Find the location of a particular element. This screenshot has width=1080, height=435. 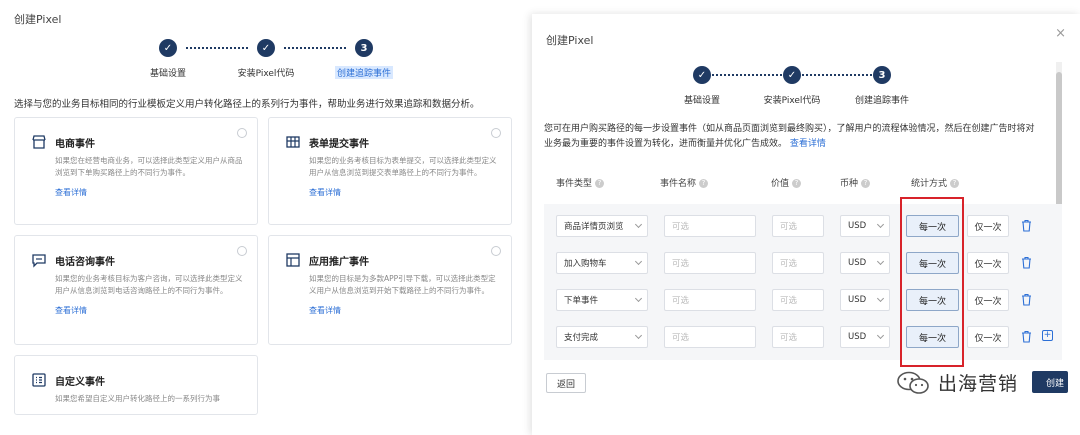

event-card-custom: 自定义事件 如果您希望自定义用户转化路径上的一系列行为事 is located at coordinates (136, 385).